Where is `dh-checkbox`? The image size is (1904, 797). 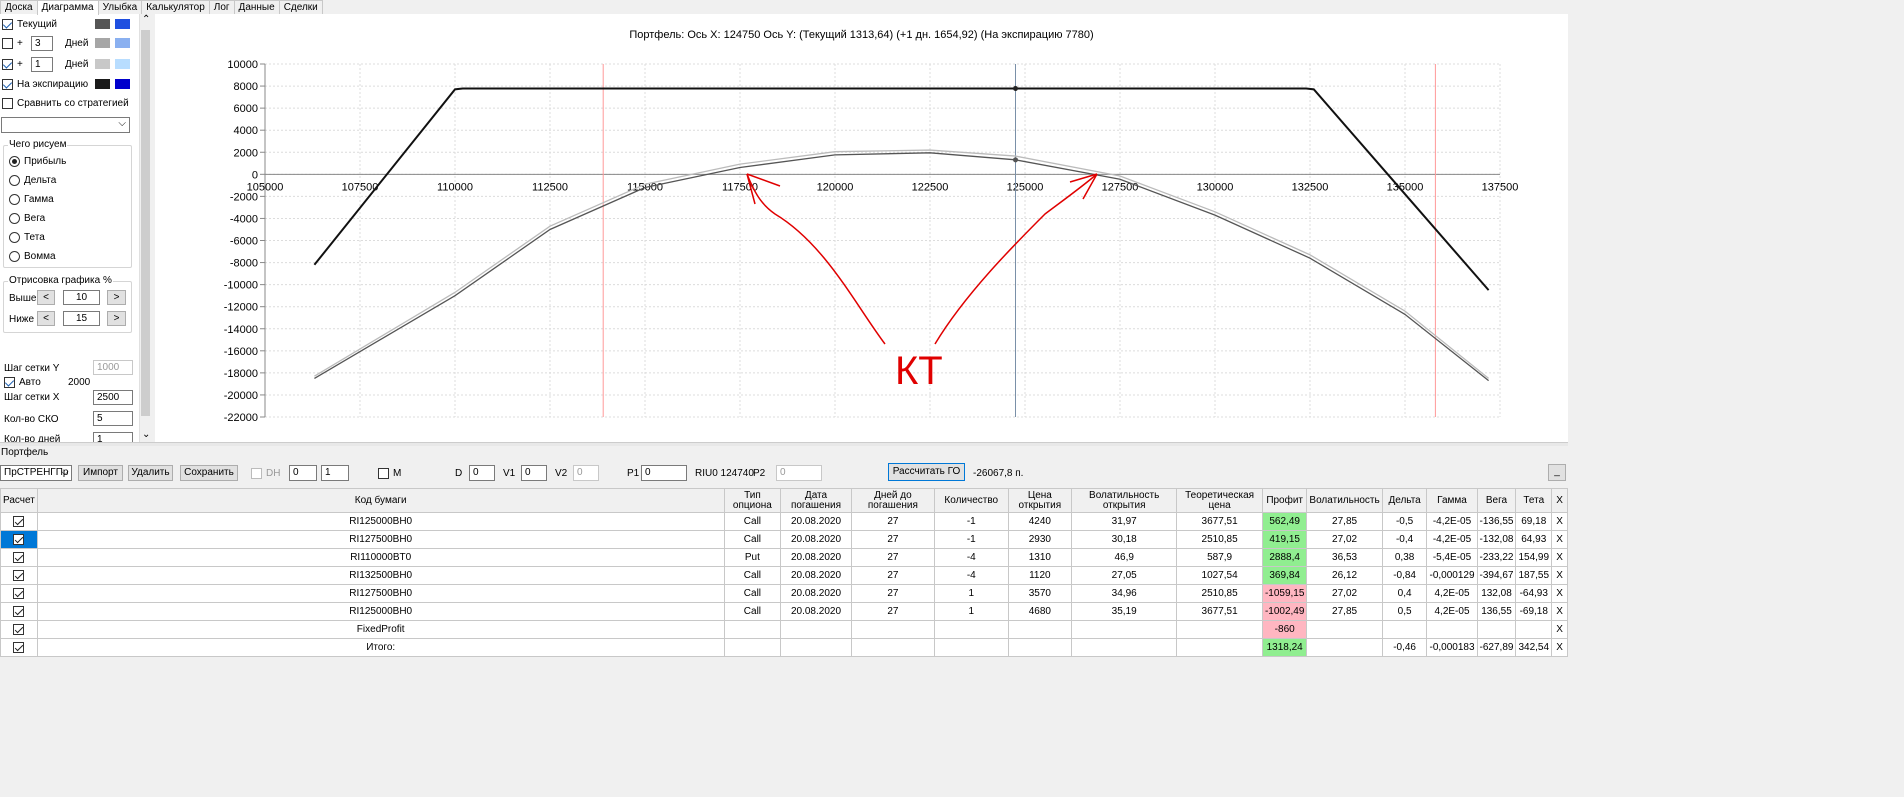 dh-checkbox is located at coordinates (256, 473).